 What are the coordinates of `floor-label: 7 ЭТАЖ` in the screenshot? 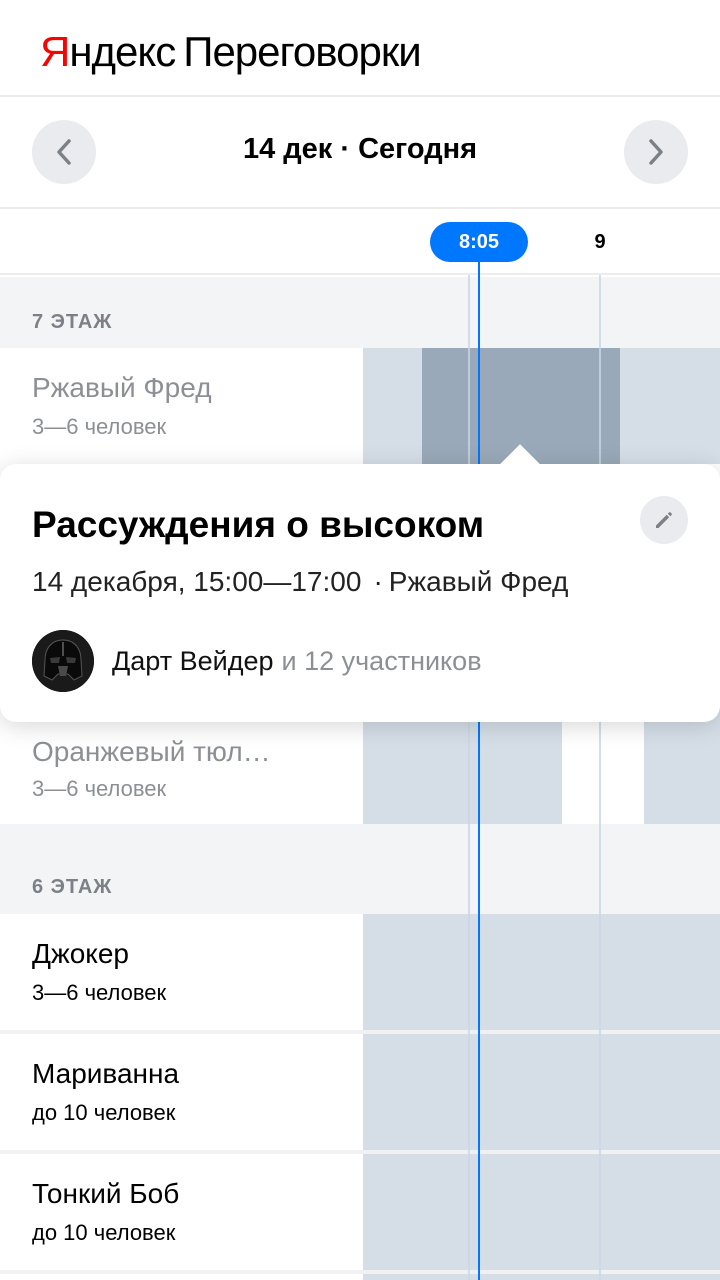 It's located at (72, 322).